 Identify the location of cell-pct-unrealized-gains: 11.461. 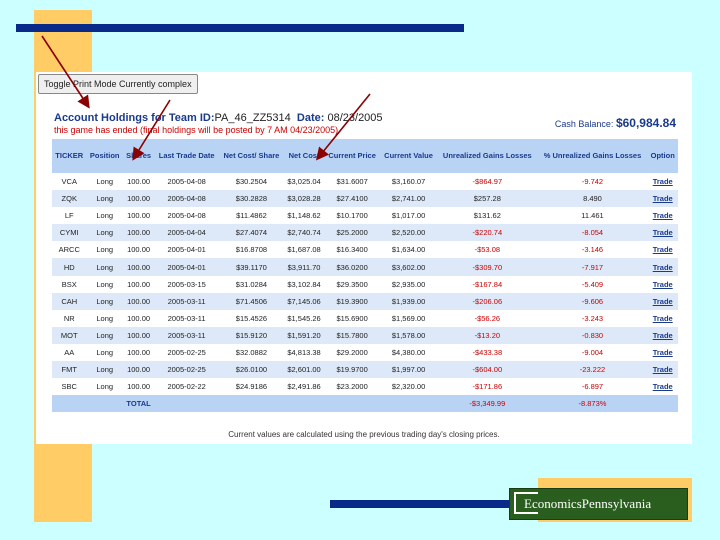
(592, 216).